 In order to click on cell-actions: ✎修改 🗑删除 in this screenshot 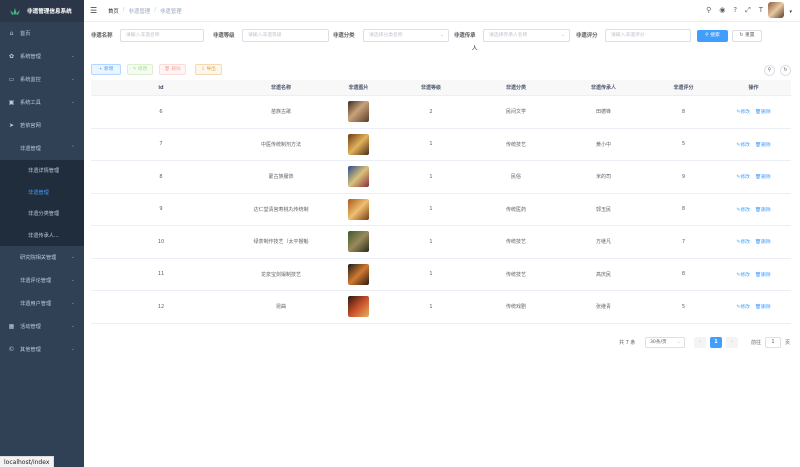, I will do `click(753, 241)`.